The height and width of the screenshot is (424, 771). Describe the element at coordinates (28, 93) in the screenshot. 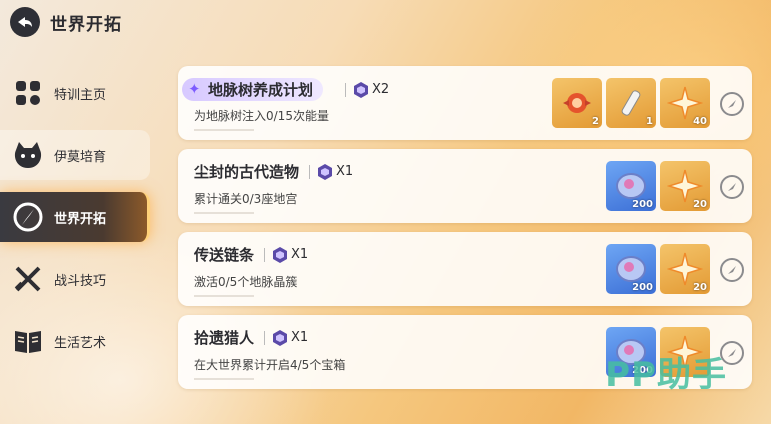

I see `grid-icon` at that location.